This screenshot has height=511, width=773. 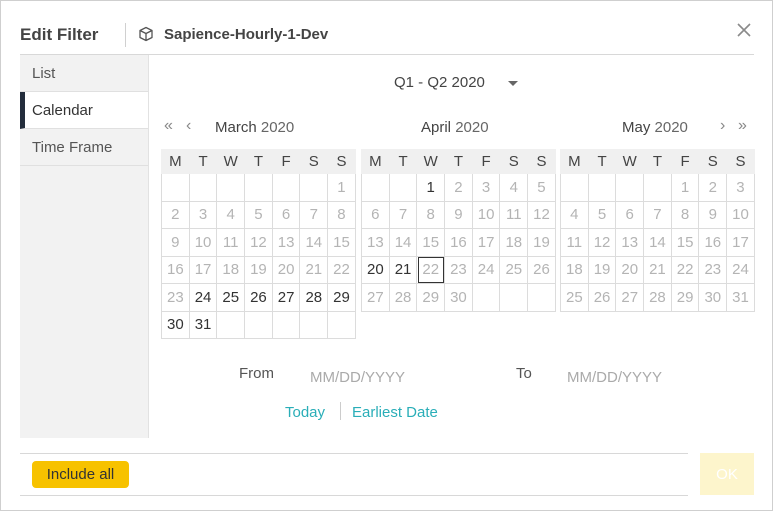 I want to click on from-date-input, so click(x=385, y=377).